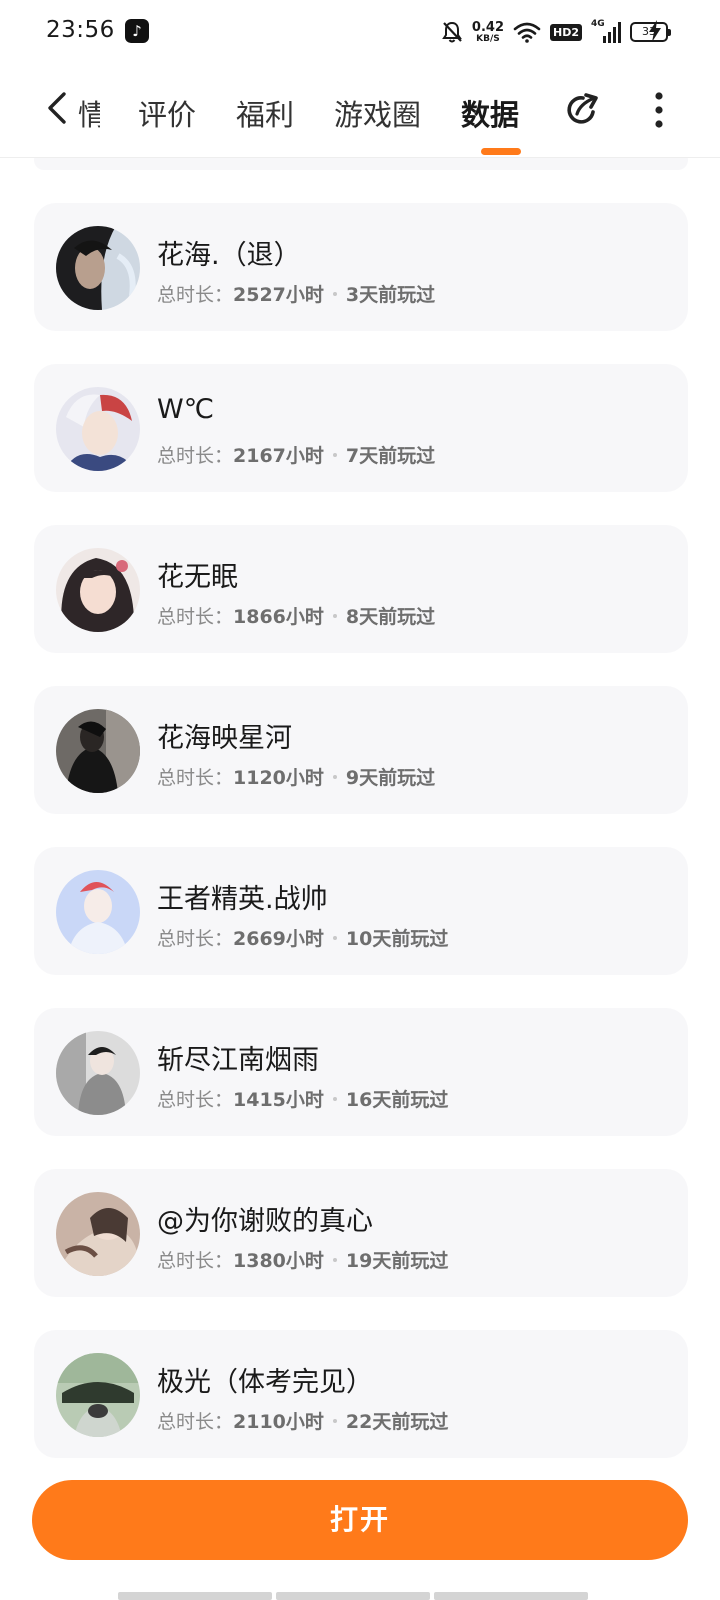 The image size is (720, 1600). I want to click on cellular-signal-icon: 4G, so click(606, 31).